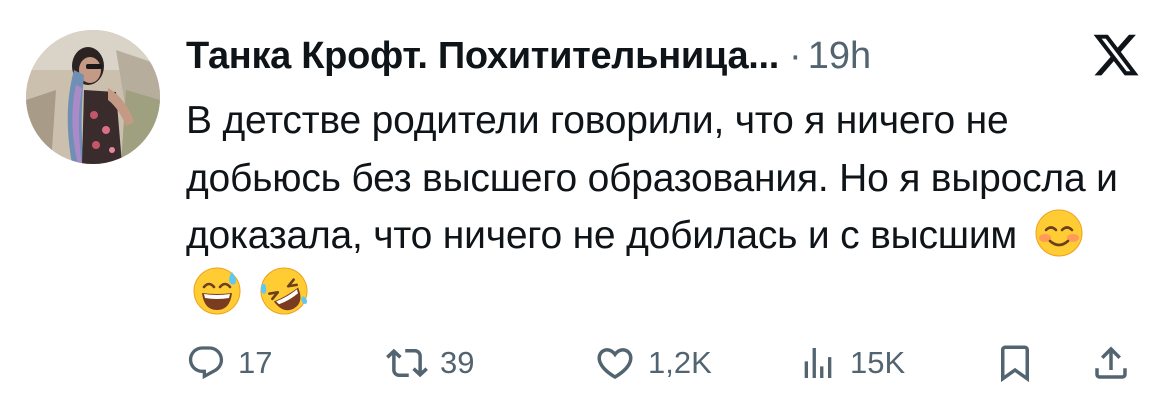 This screenshot has width=1170, height=416. I want to click on smiling-face-icon, so click(1059, 233).